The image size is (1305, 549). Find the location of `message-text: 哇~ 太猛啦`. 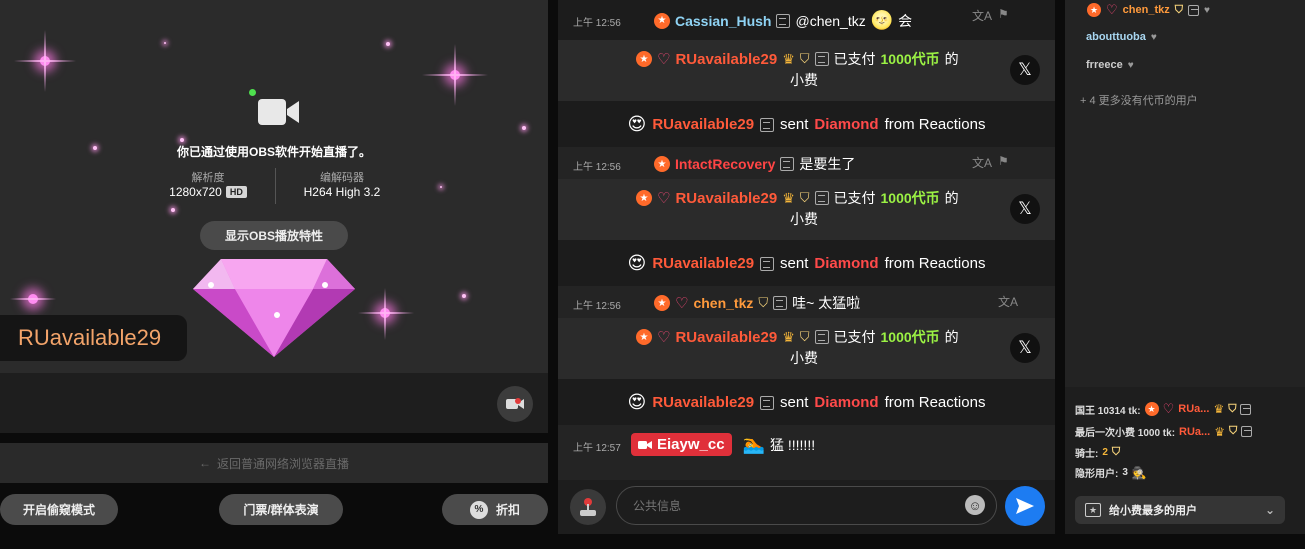

message-text: 哇~ 太猛啦 is located at coordinates (826, 303).